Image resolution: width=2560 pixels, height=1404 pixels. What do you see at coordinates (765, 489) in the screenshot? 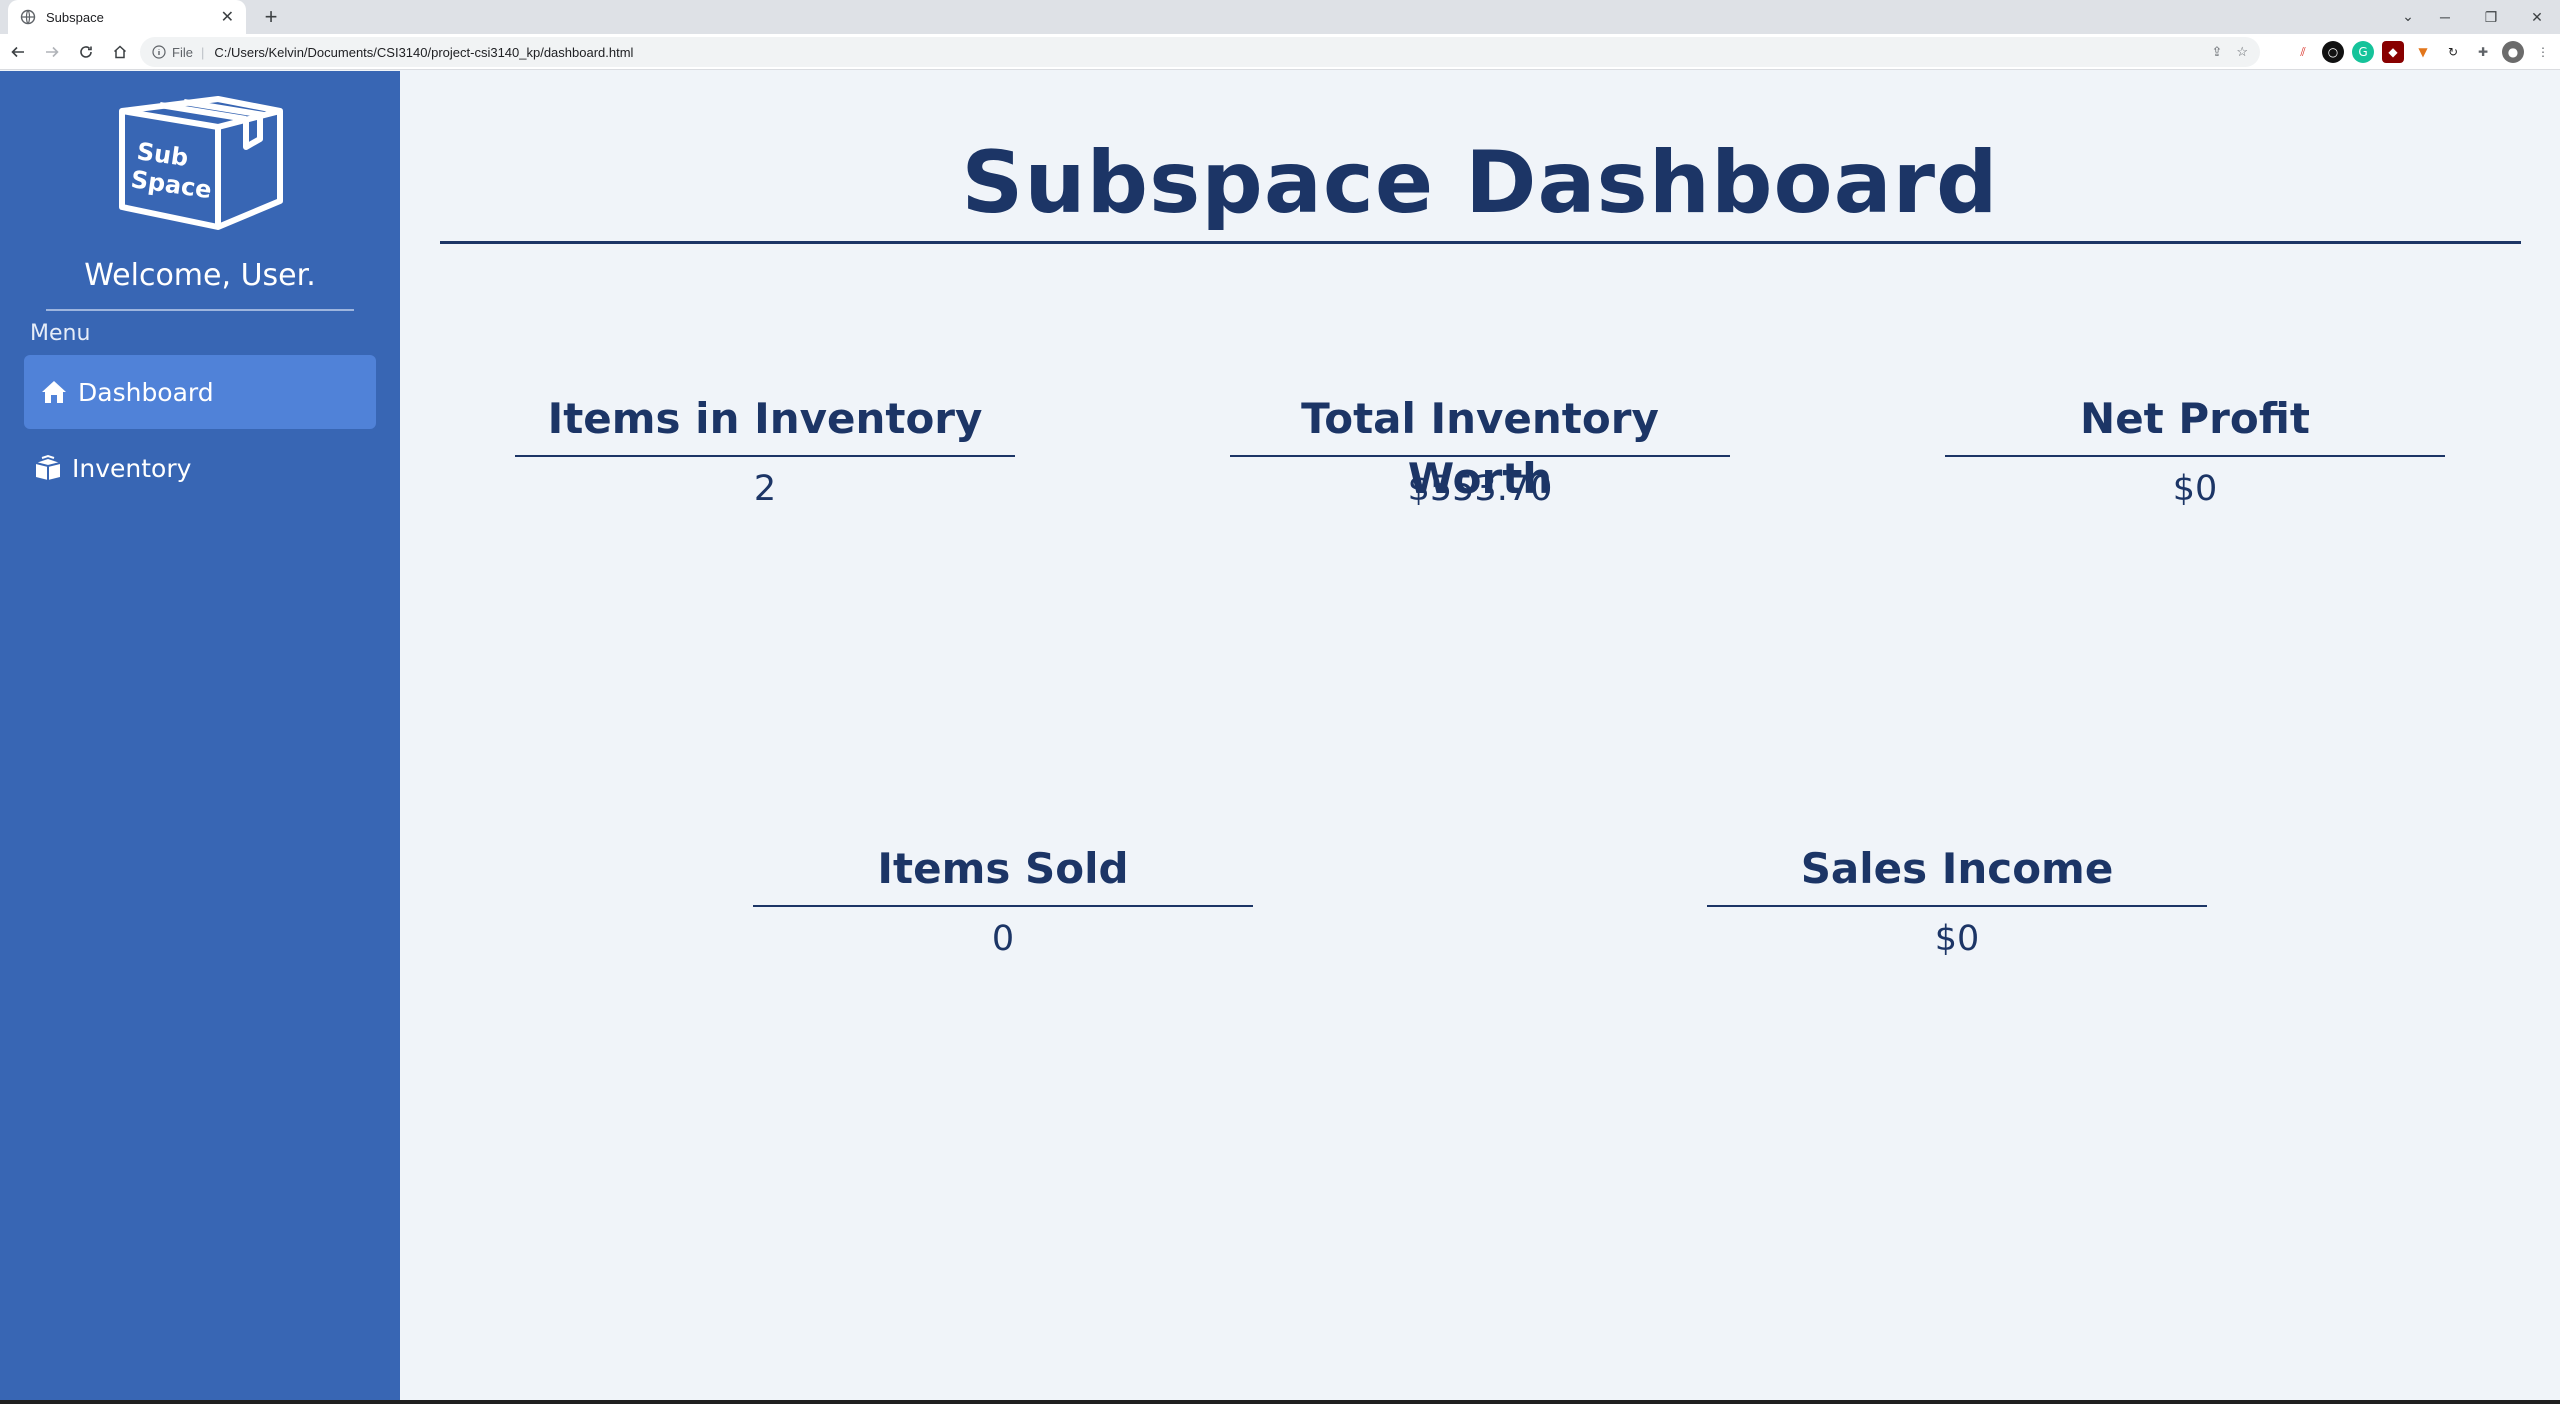
I see `stat-value: 2` at bounding box center [765, 489].